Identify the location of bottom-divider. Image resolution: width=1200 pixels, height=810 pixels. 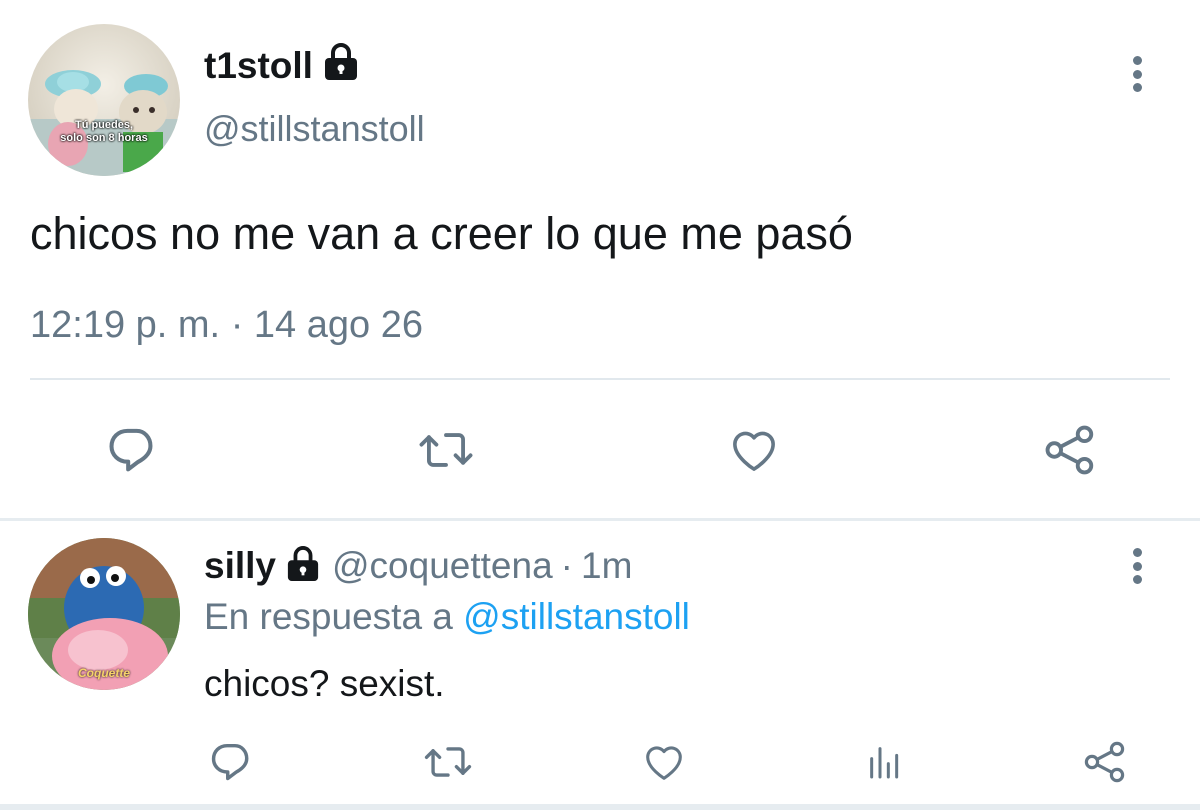
(600, 807).